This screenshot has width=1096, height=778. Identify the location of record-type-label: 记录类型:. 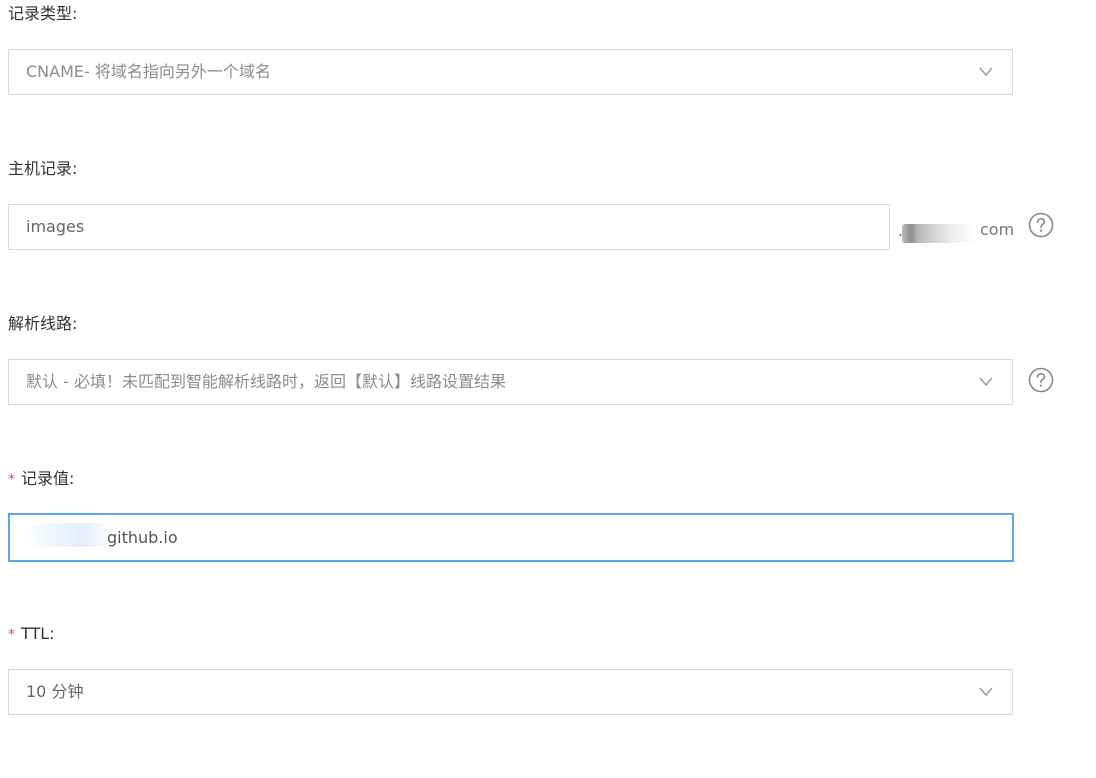
(42, 14).